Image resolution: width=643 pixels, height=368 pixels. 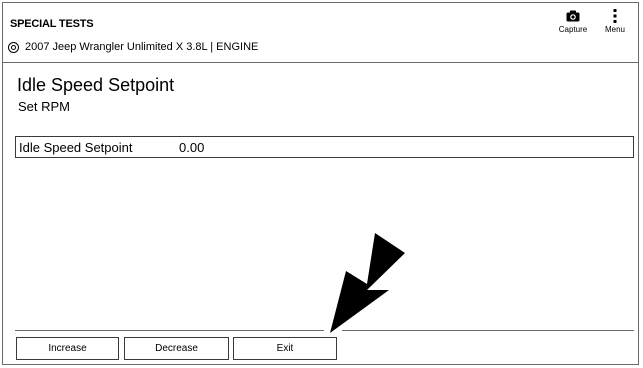 I want to click on menu-button: Menu, so click(x=615, y=21).